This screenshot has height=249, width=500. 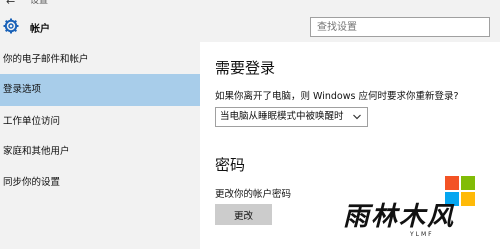 What do you see at coordinates (100, 152) in the screenshot?
I see `sidebar-item-family-users: 家庭和其他用户` at bounding box center [100, 152].